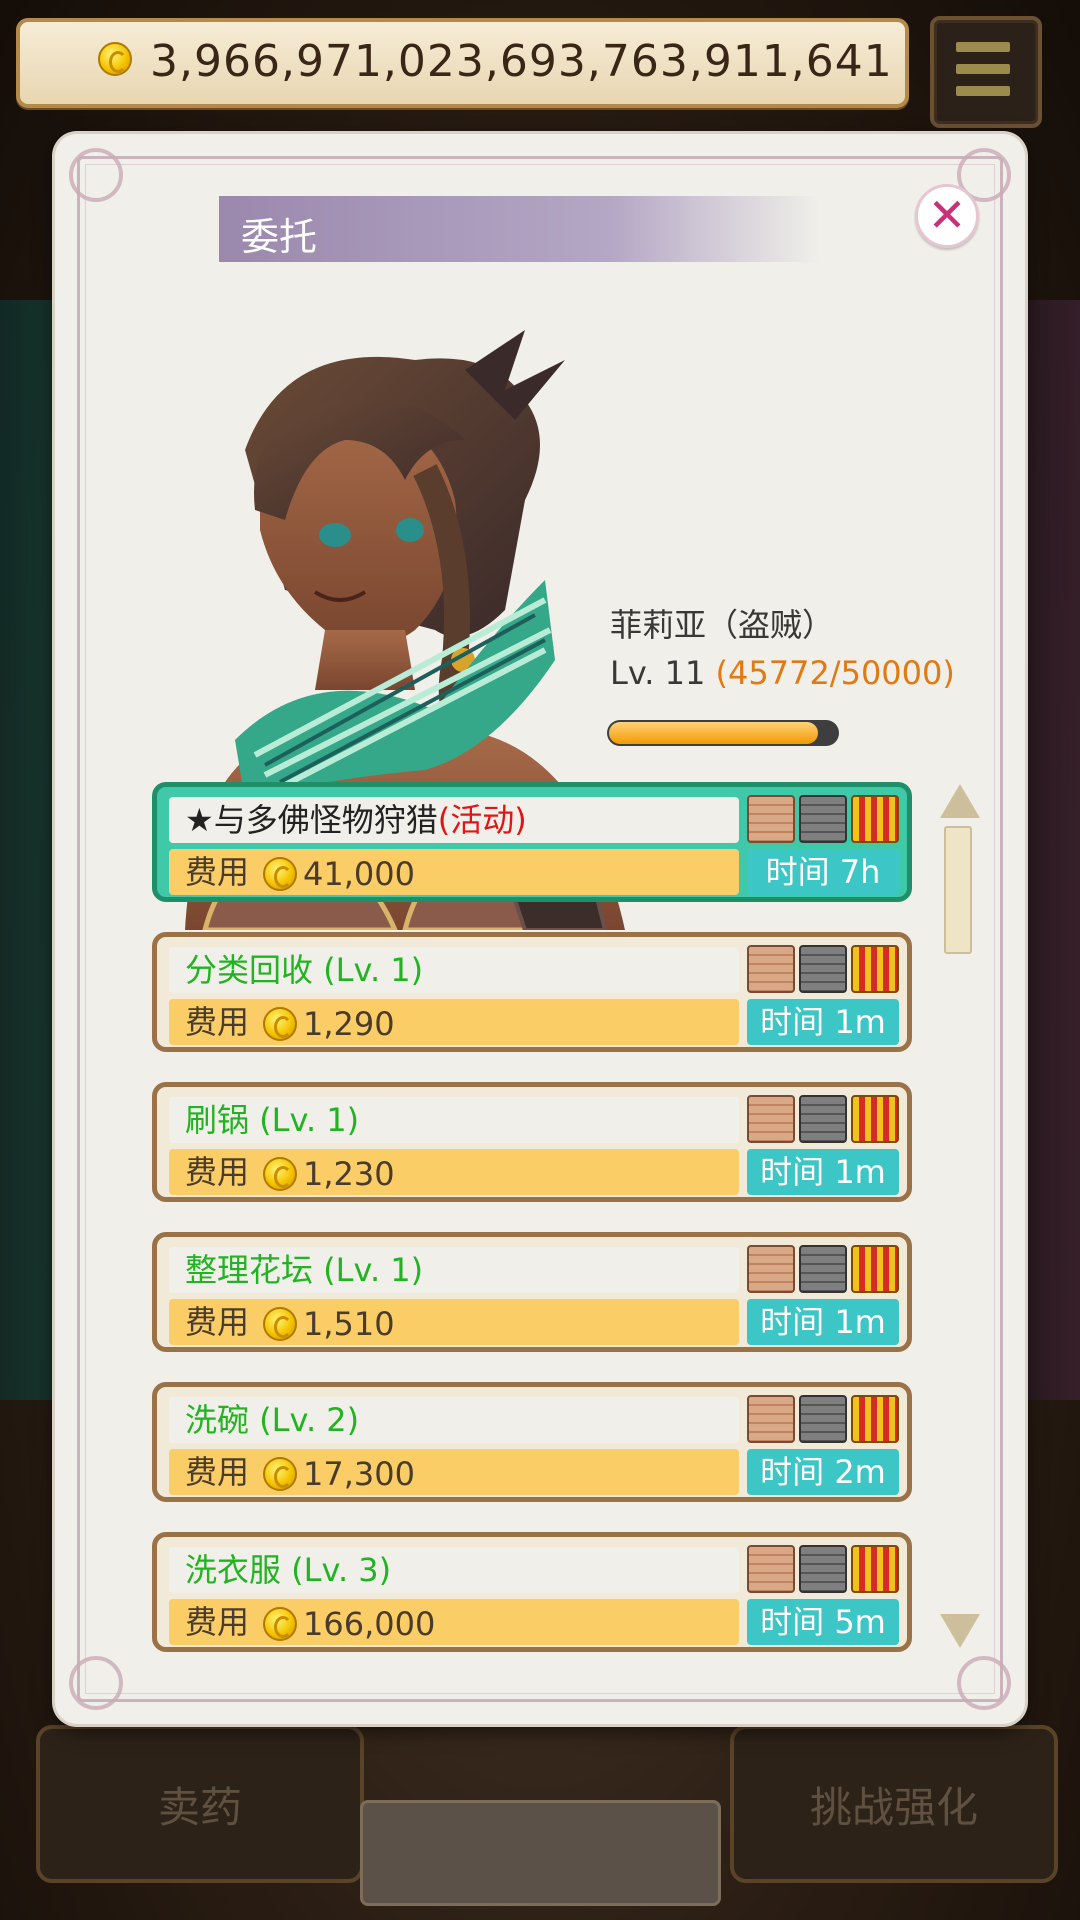 The image size is (1080, 1920). I want to click on quest-item: 洗碗 (Lv. 2) 费用 17,300 时间 2m, so click(532, 1442).